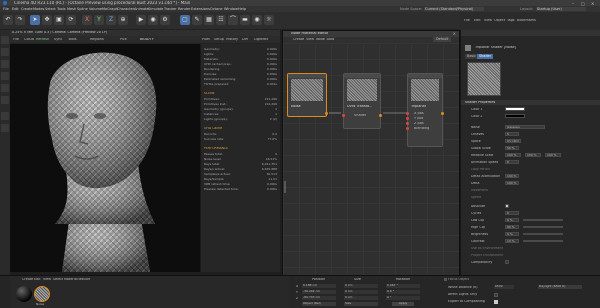 This screenshot has height=308, width=600. I want to click on bend-icon: ⌒, so click(233, 20).